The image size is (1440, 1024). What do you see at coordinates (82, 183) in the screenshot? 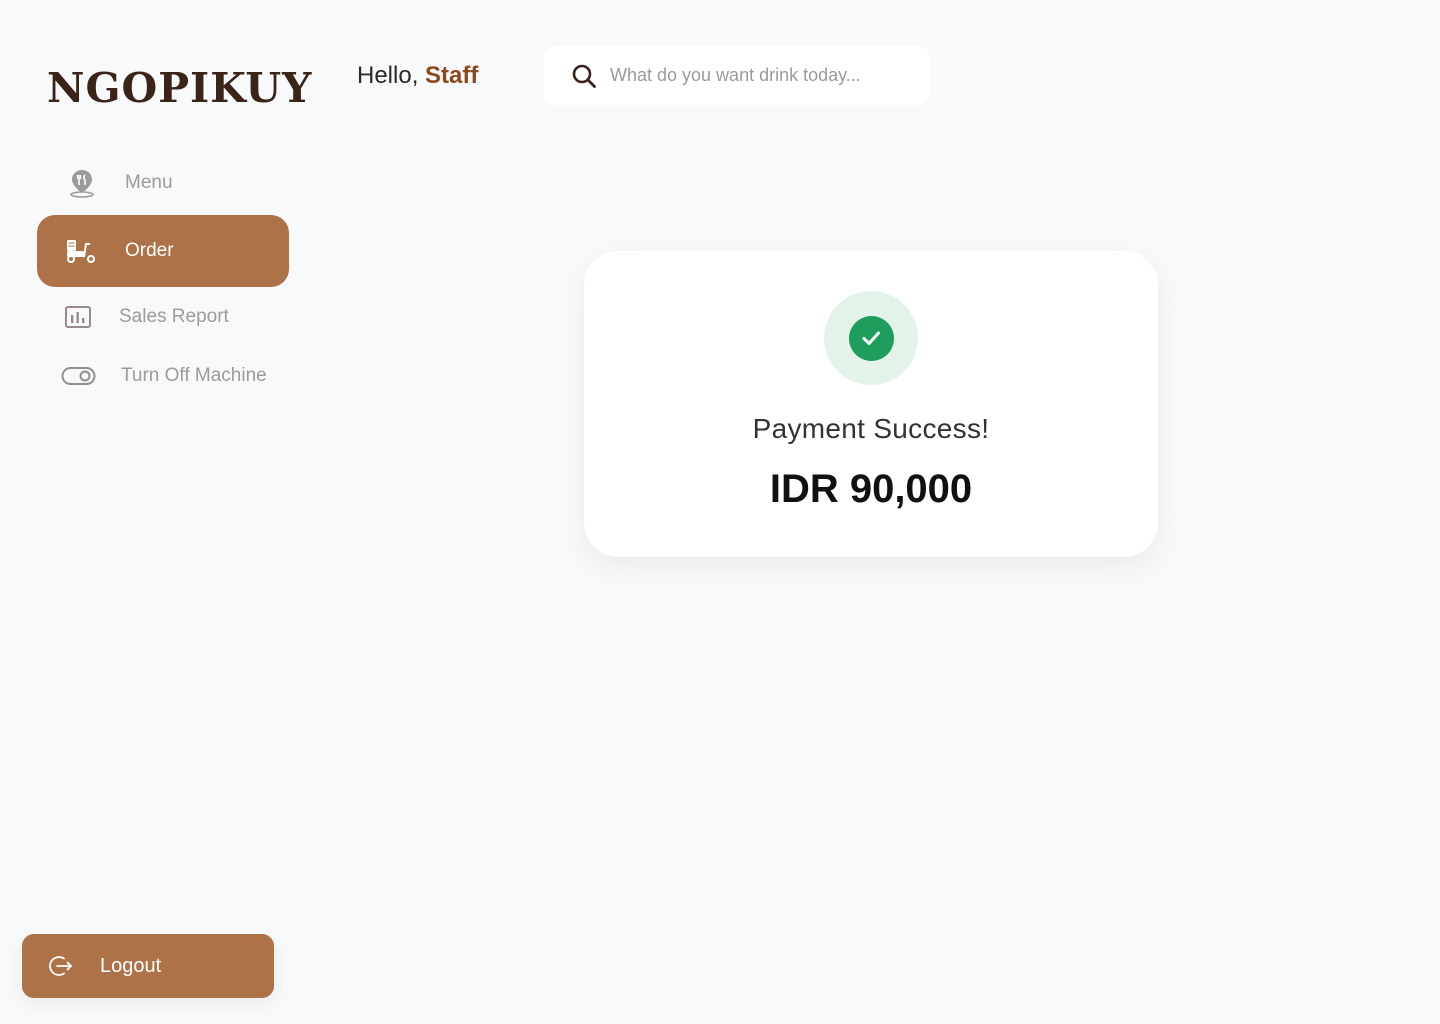
I see `restaurant-pin-icon` at bounding box center [82, 183].